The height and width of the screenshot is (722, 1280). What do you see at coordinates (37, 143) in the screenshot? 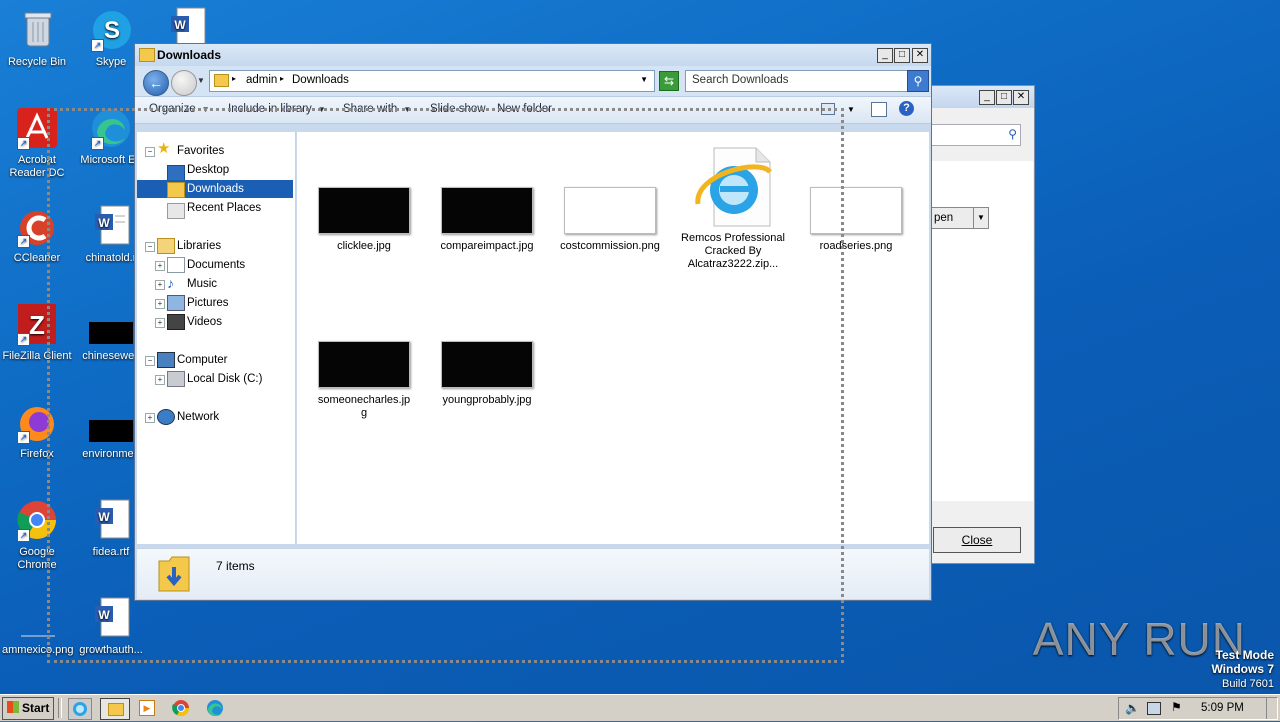
I see `desktop-icon-acrobat: ↗ Acrobat Reader DC` at bounding box center [37, 143].